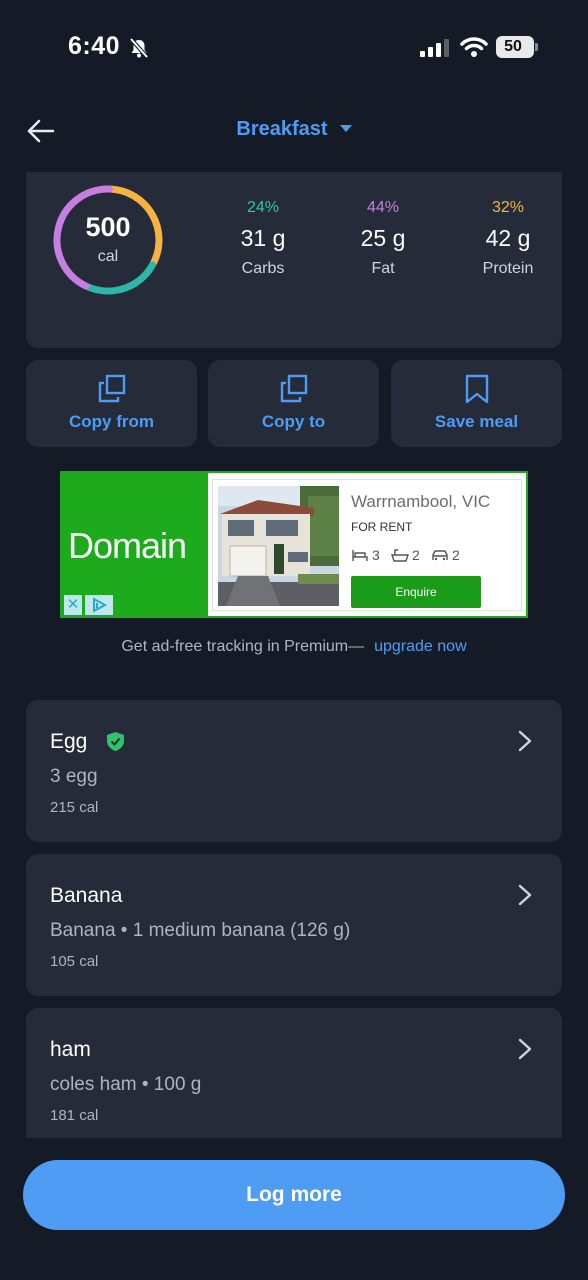 The width and height of the screenshot is (588, 1280). I want to click on food-name: Egg, so click(69, 741).